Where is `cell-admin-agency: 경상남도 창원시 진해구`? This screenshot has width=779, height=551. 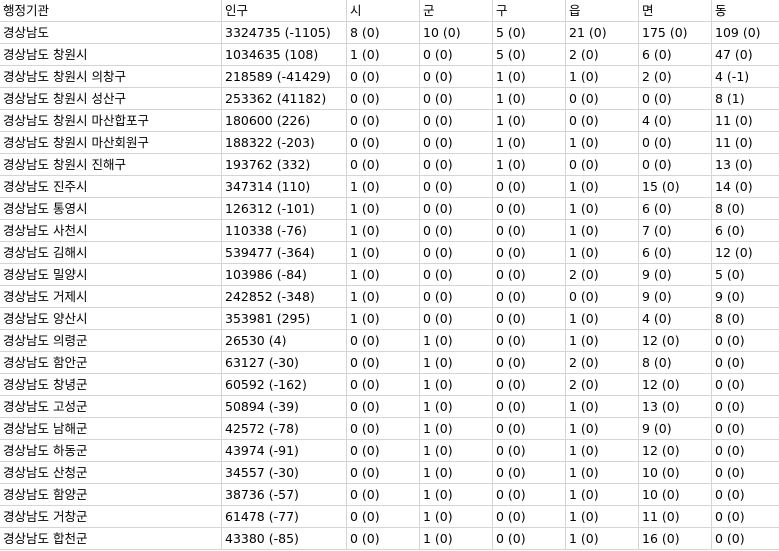 cell-admin-agency: 경상남도 창원시 진해구 is located at coordinates (111, 165).